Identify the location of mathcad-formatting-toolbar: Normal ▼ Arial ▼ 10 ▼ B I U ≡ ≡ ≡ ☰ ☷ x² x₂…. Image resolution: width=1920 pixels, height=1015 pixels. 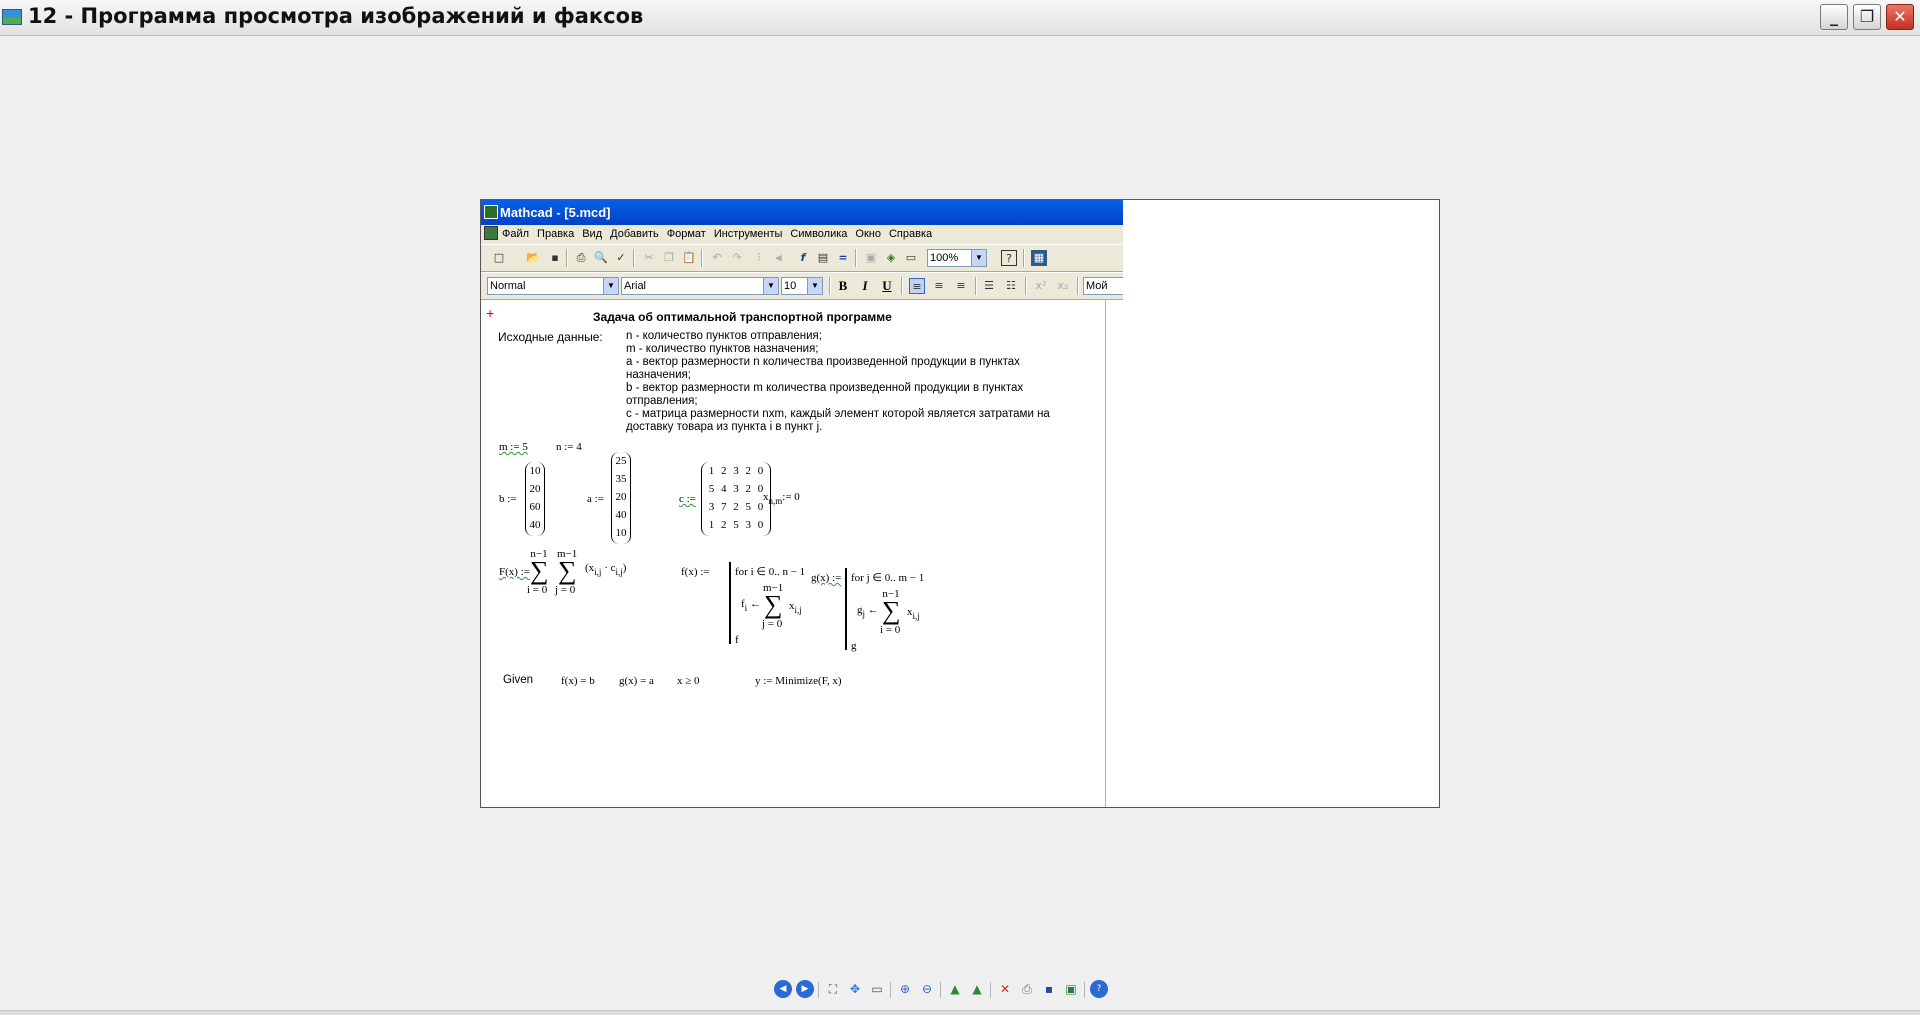
(802, 286).